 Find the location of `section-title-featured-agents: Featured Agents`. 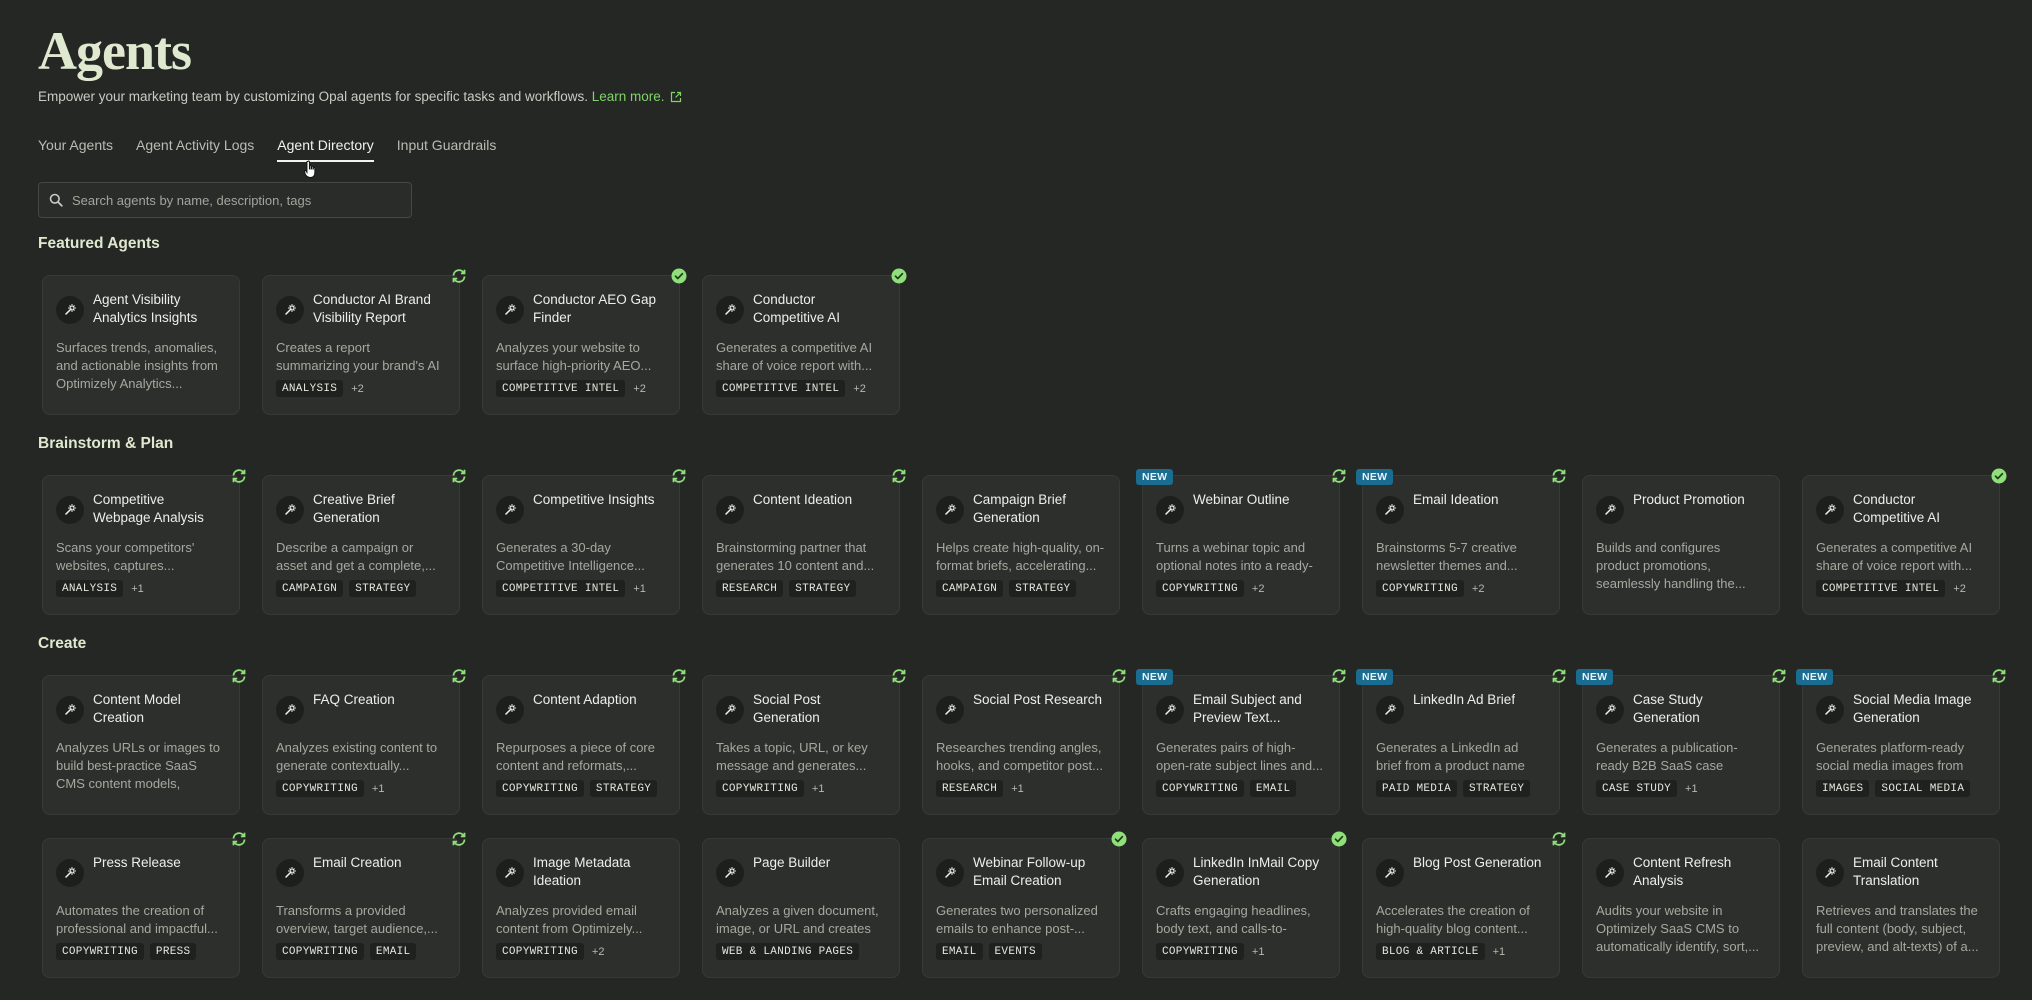

section-title-featured-agents: Featured Agents is located at coordinates (99, 243).